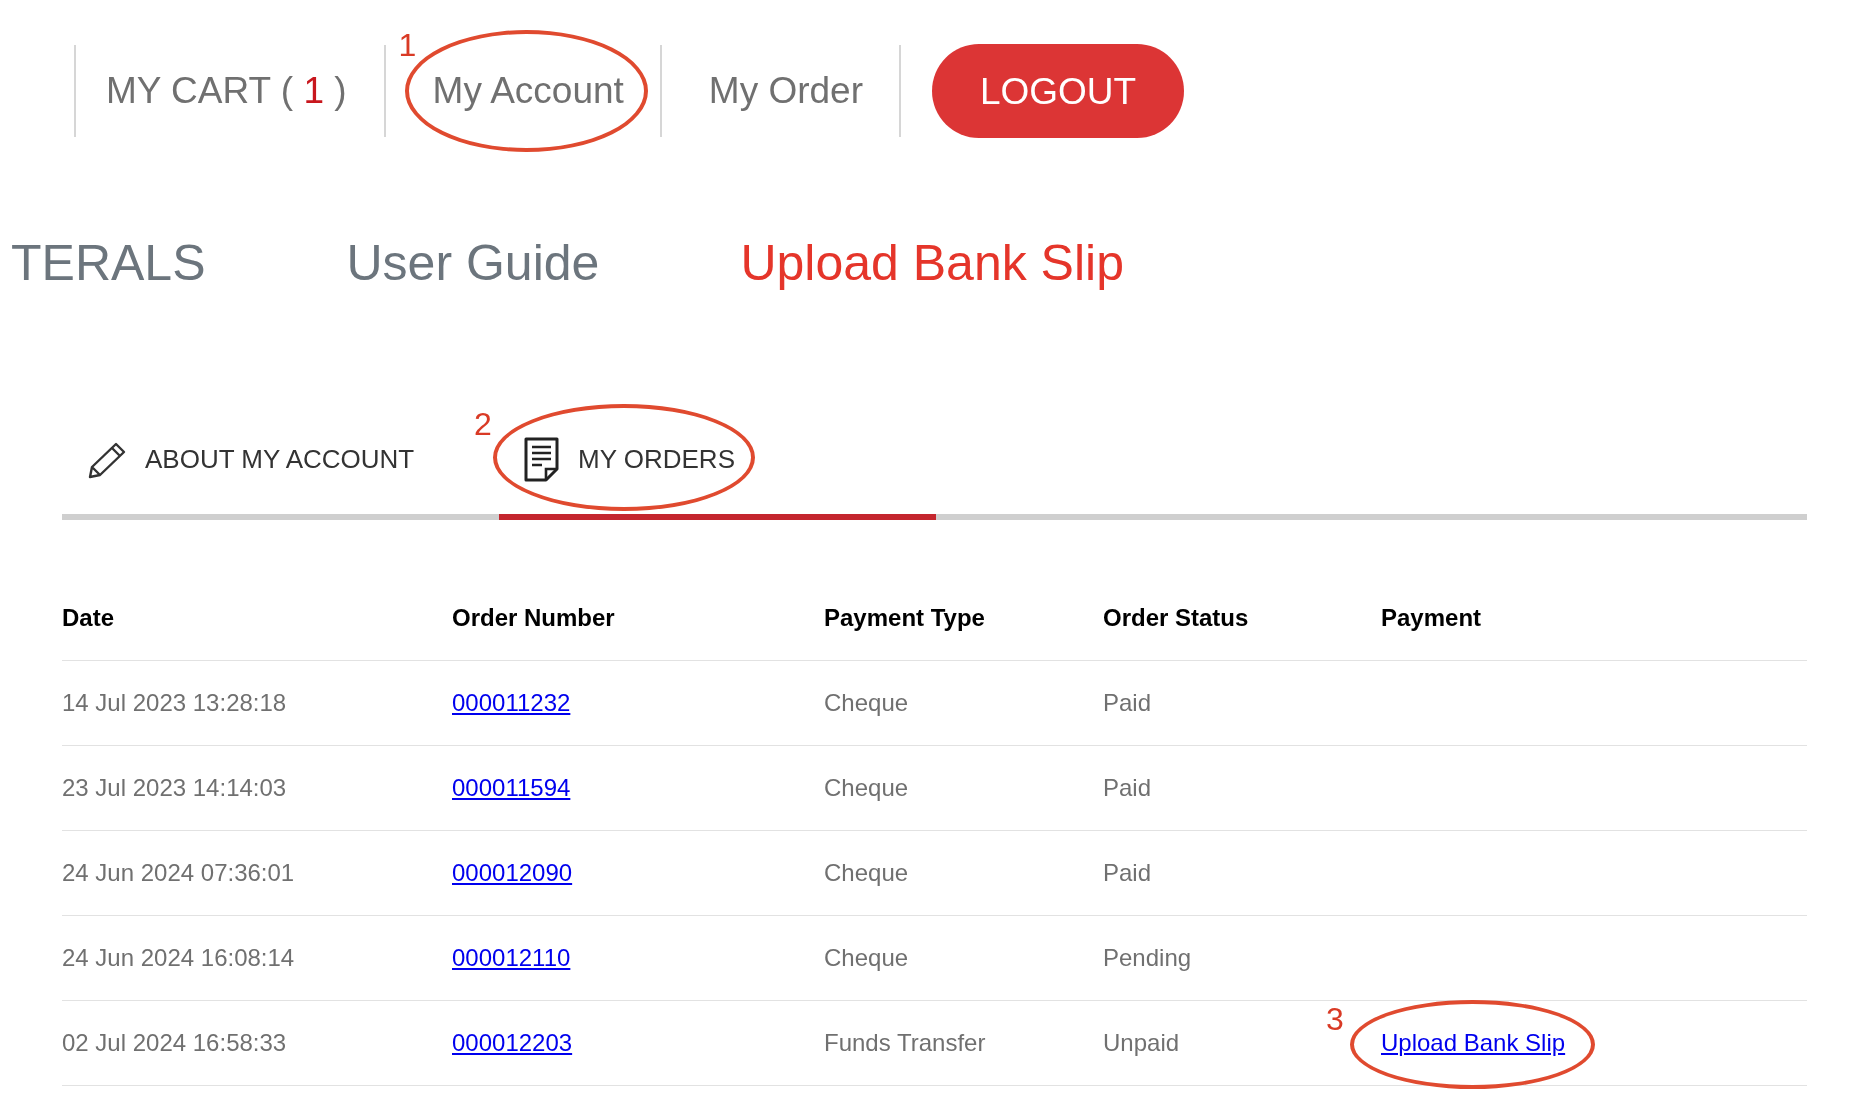 Image resolution: width=1862 pixels, height=1120 pixels. I want to click on callout-number: 1, so click(407, 45).